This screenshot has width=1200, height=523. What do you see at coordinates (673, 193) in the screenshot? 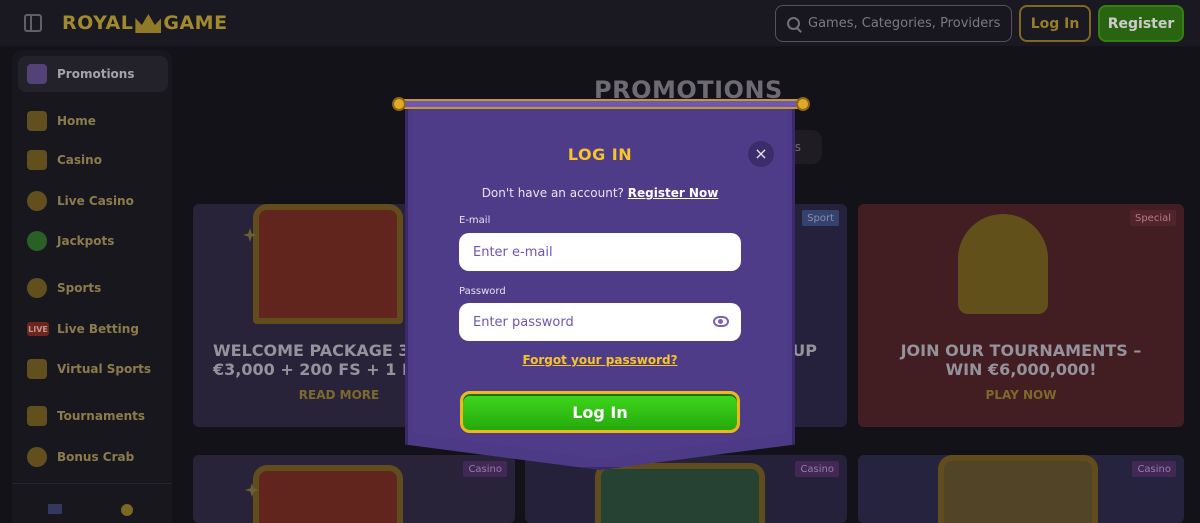
I see `register-now-link: Register Now` at bounding box center [673, 193].